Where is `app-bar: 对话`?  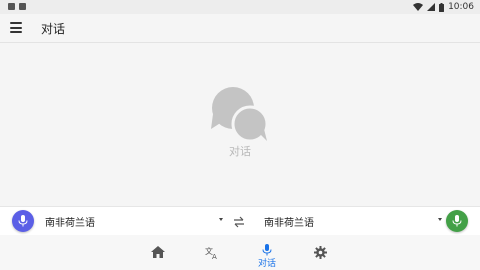
app-bar: 对话 is located at coordinates (240, 28).